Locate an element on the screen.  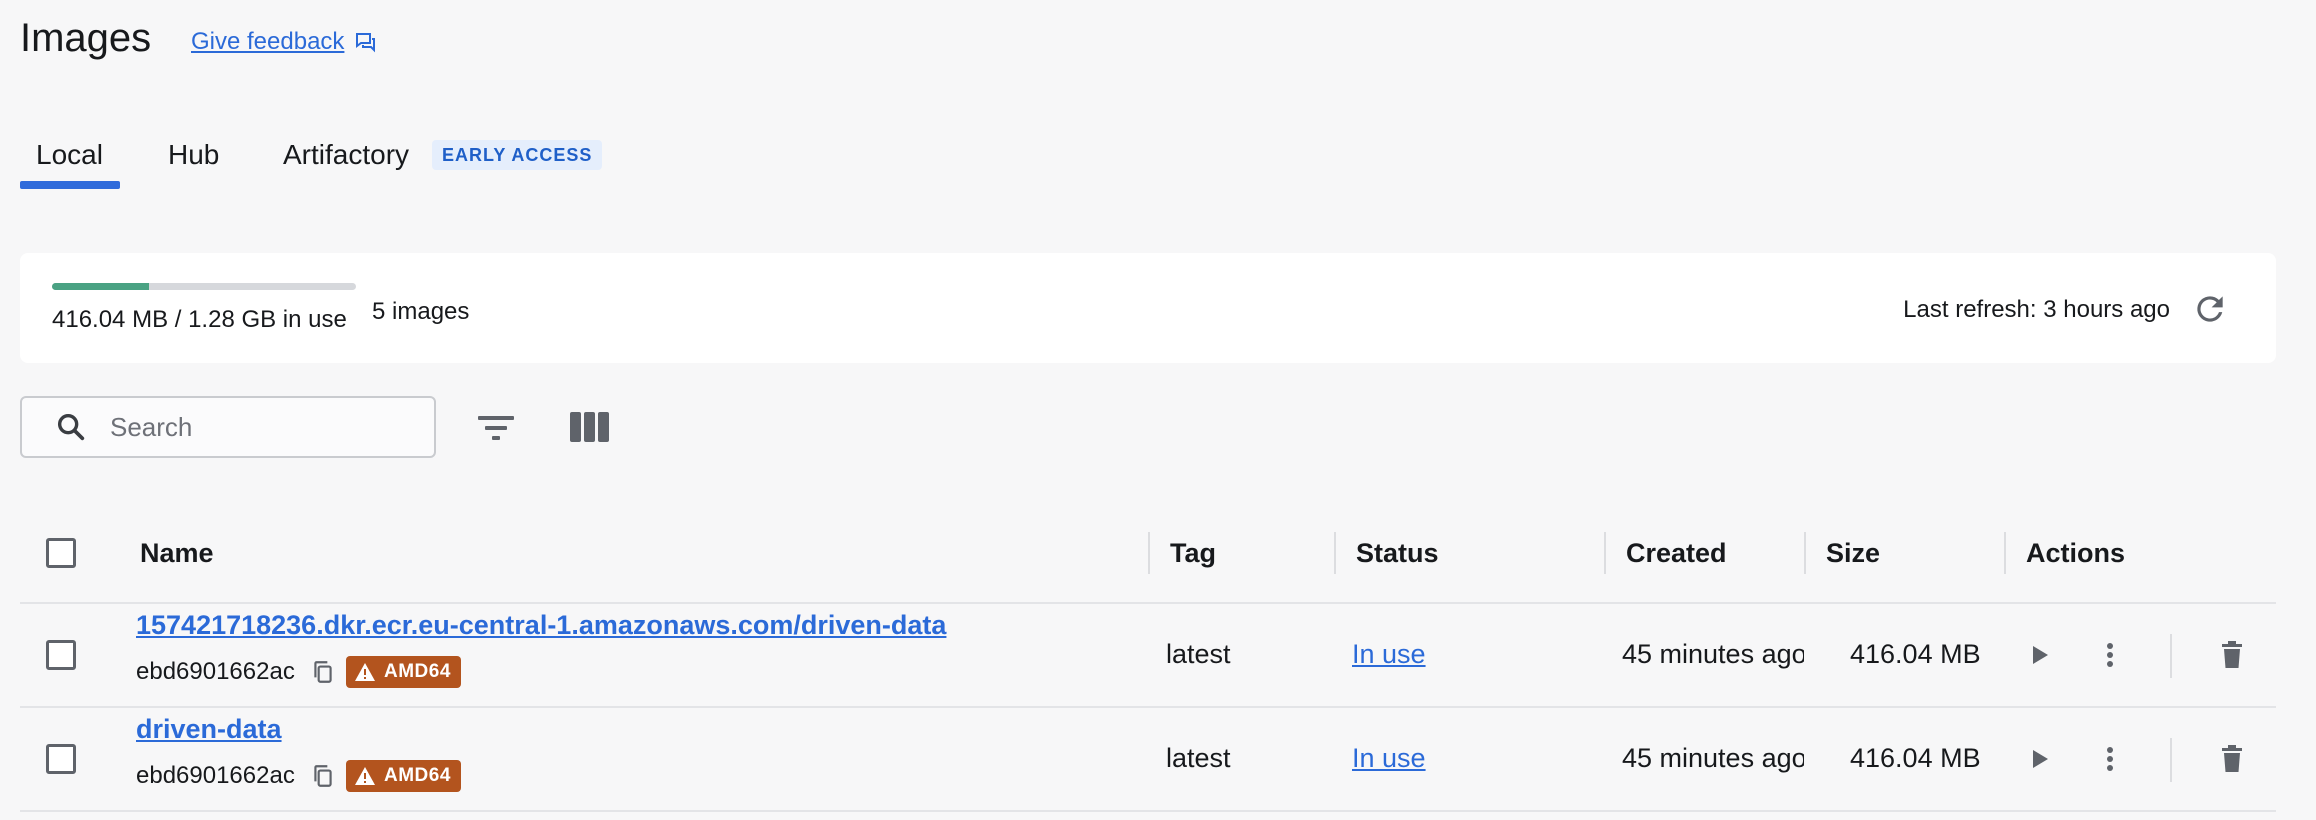
page-title: Images is located at coordinates (86, 38).